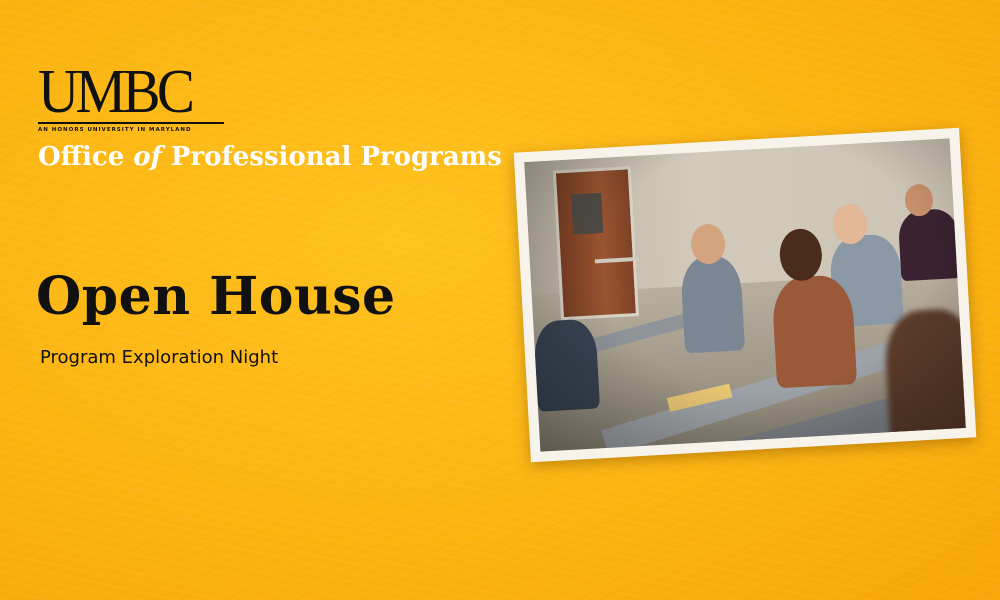  I want to click on department-part-1: Office, so click(86, 157).